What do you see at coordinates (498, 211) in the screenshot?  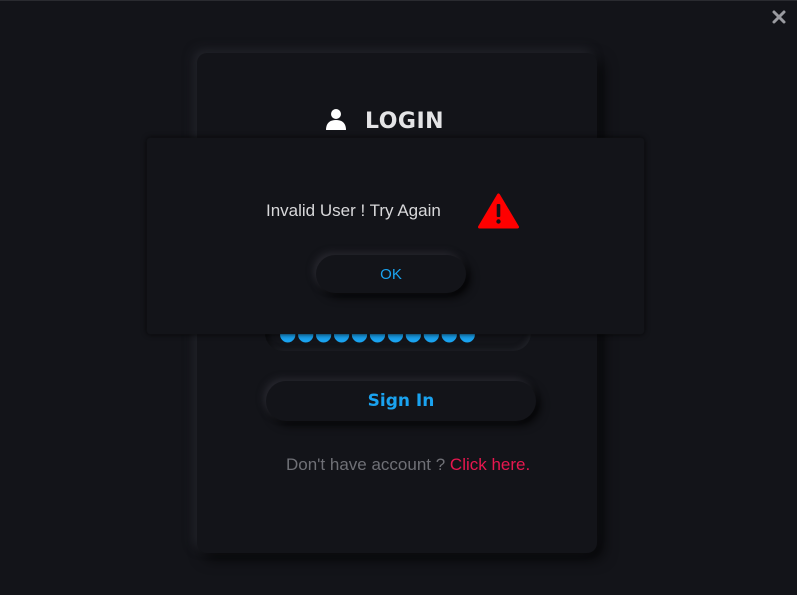 I see `warning-icon` at bounding box center [498, 211].